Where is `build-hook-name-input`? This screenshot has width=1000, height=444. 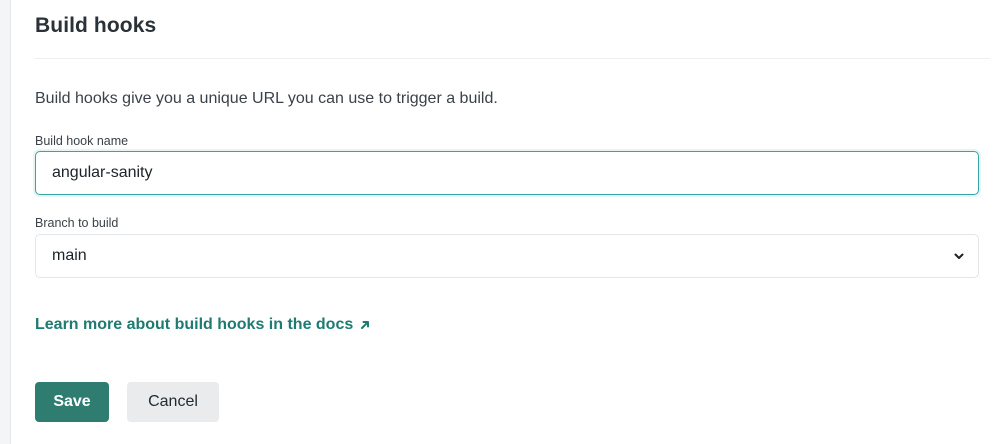
build-hook-name-input is located at coordinates (507, 173).